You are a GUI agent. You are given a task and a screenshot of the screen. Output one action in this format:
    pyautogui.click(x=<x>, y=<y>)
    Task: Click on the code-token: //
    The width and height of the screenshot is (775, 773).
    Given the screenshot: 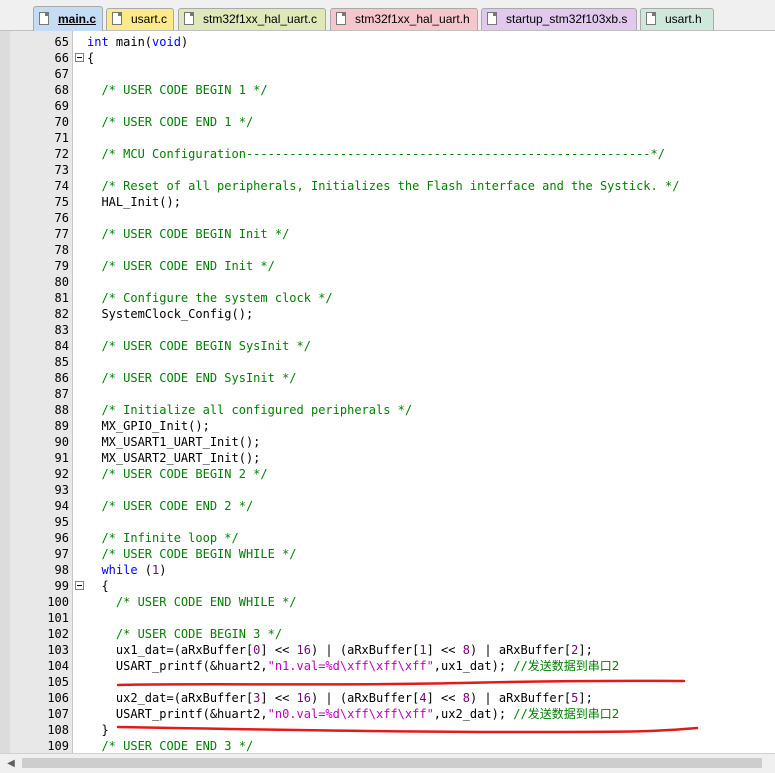 What is the action you would take?
    pyautogui.click(x=520, y=714)
    